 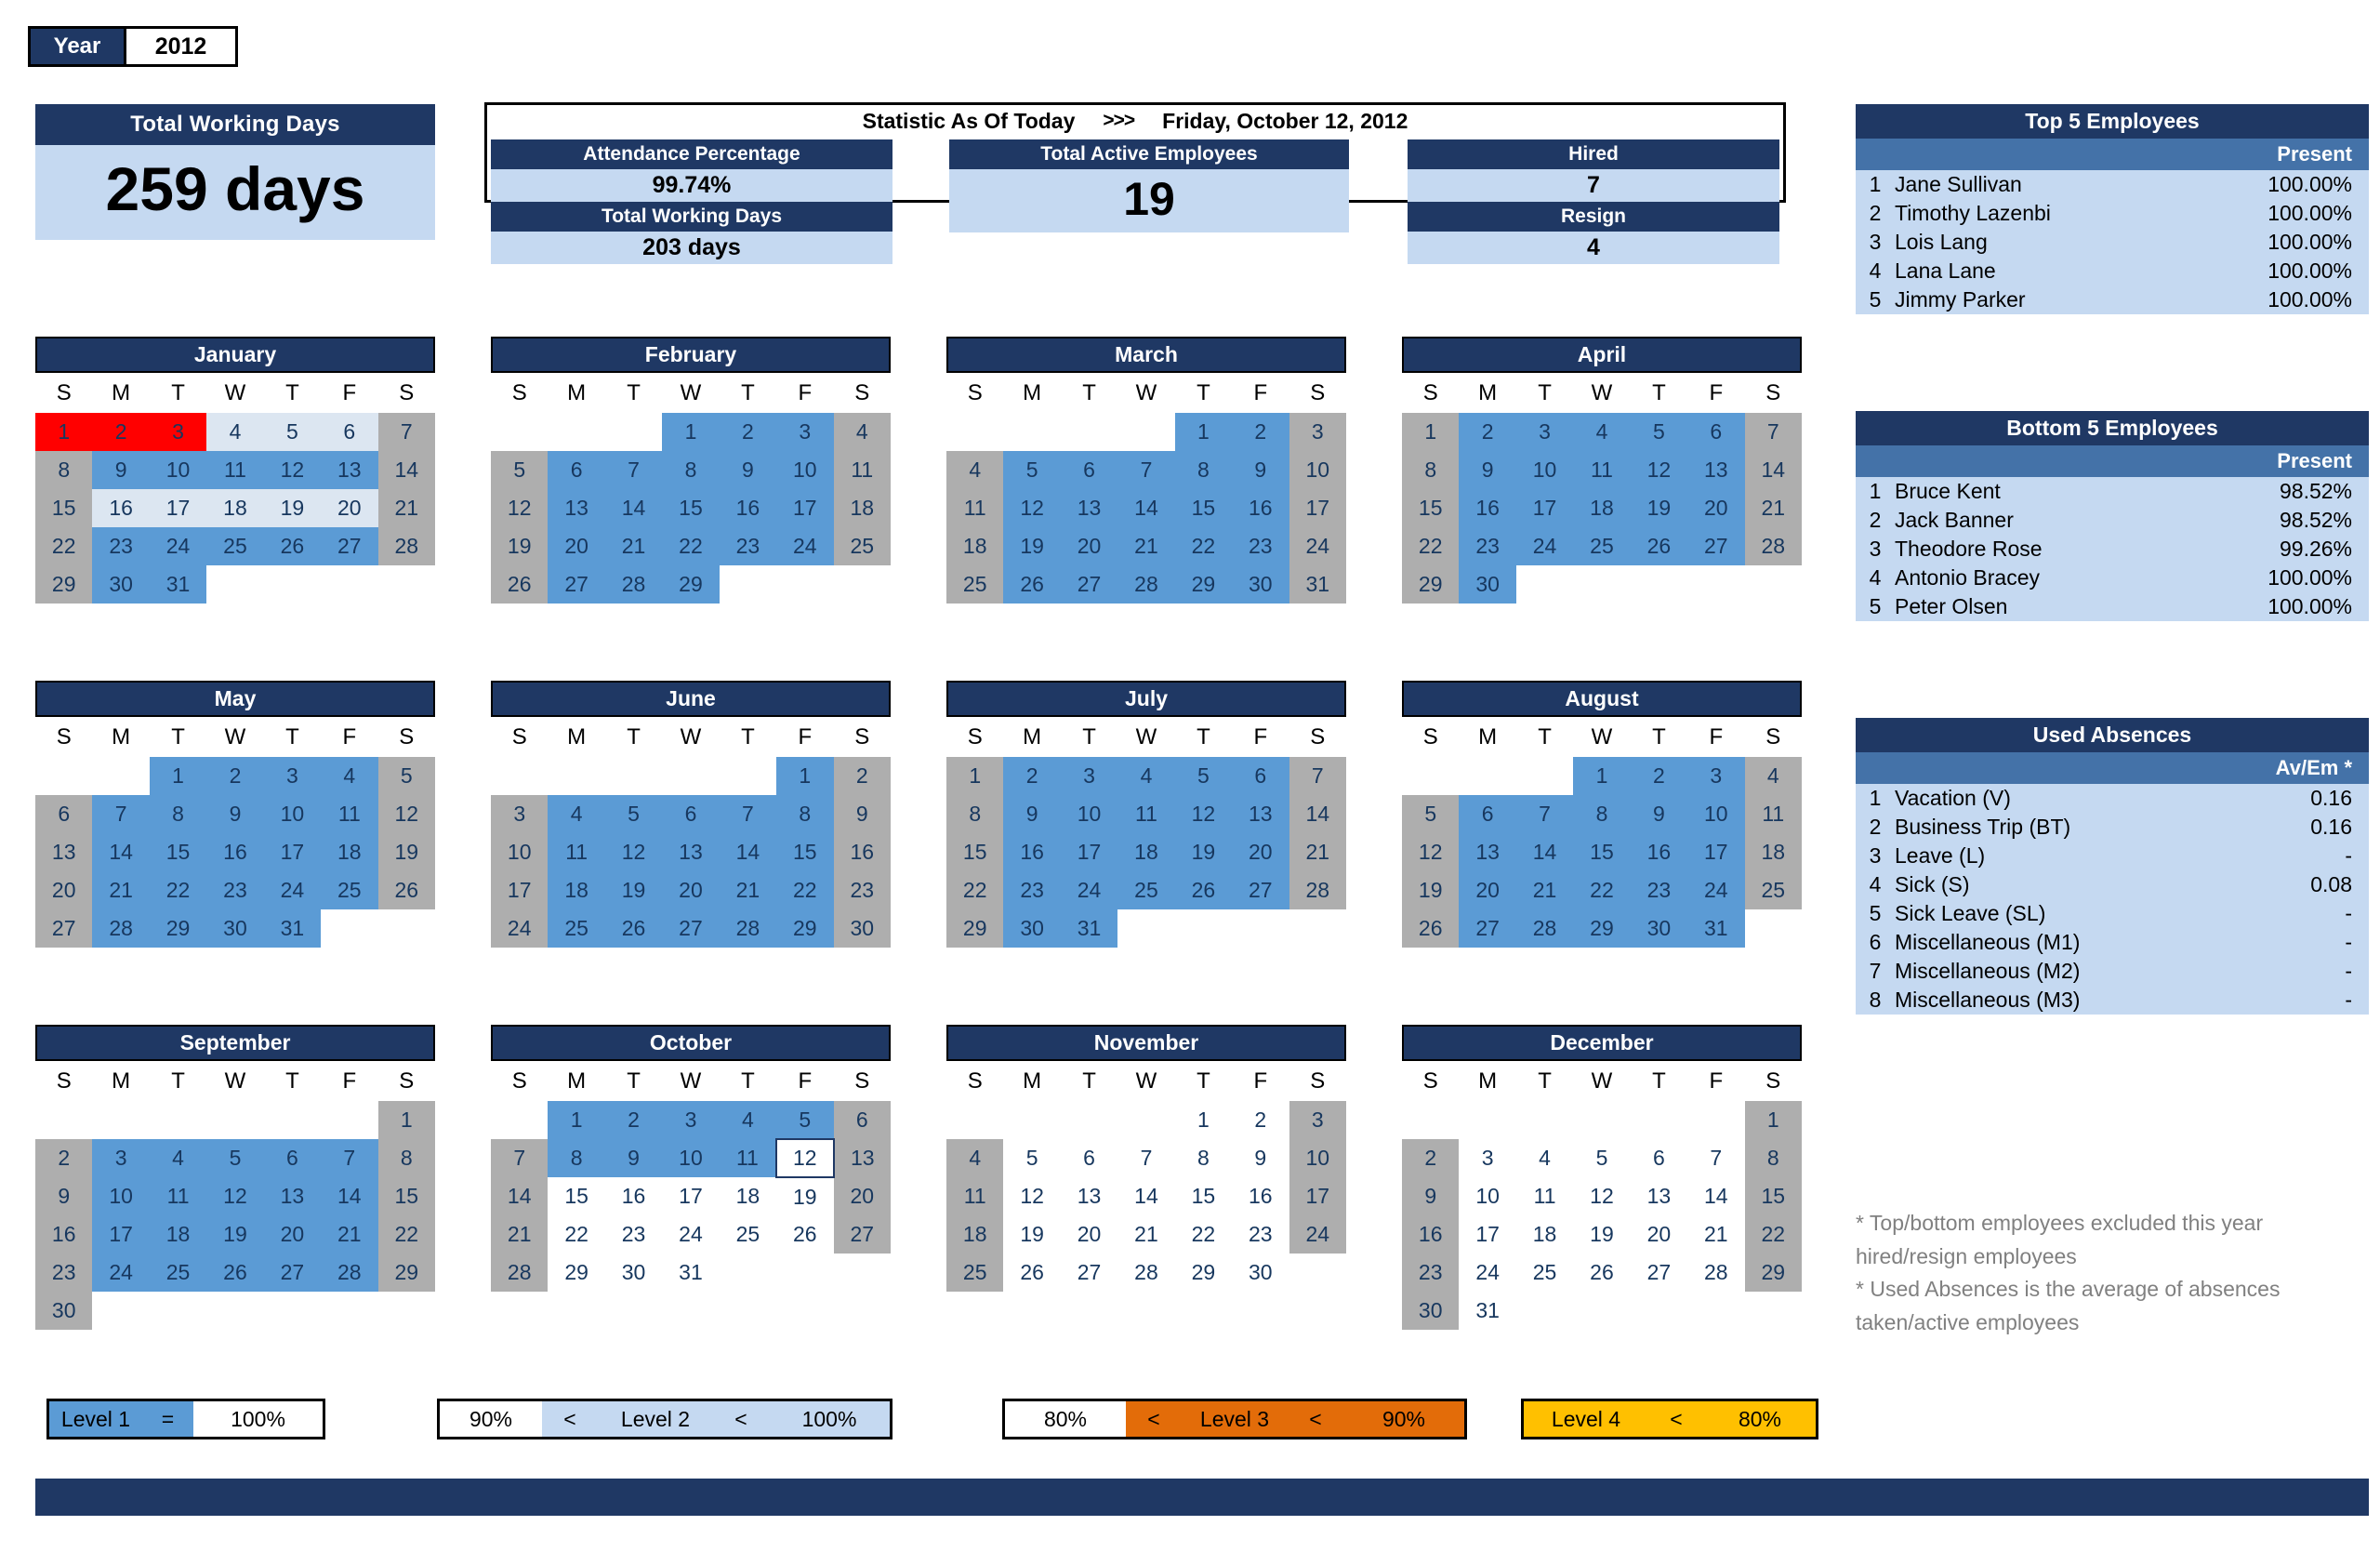 I want to click on calendar-day-cell: 6, so click(x=1487, y=814).